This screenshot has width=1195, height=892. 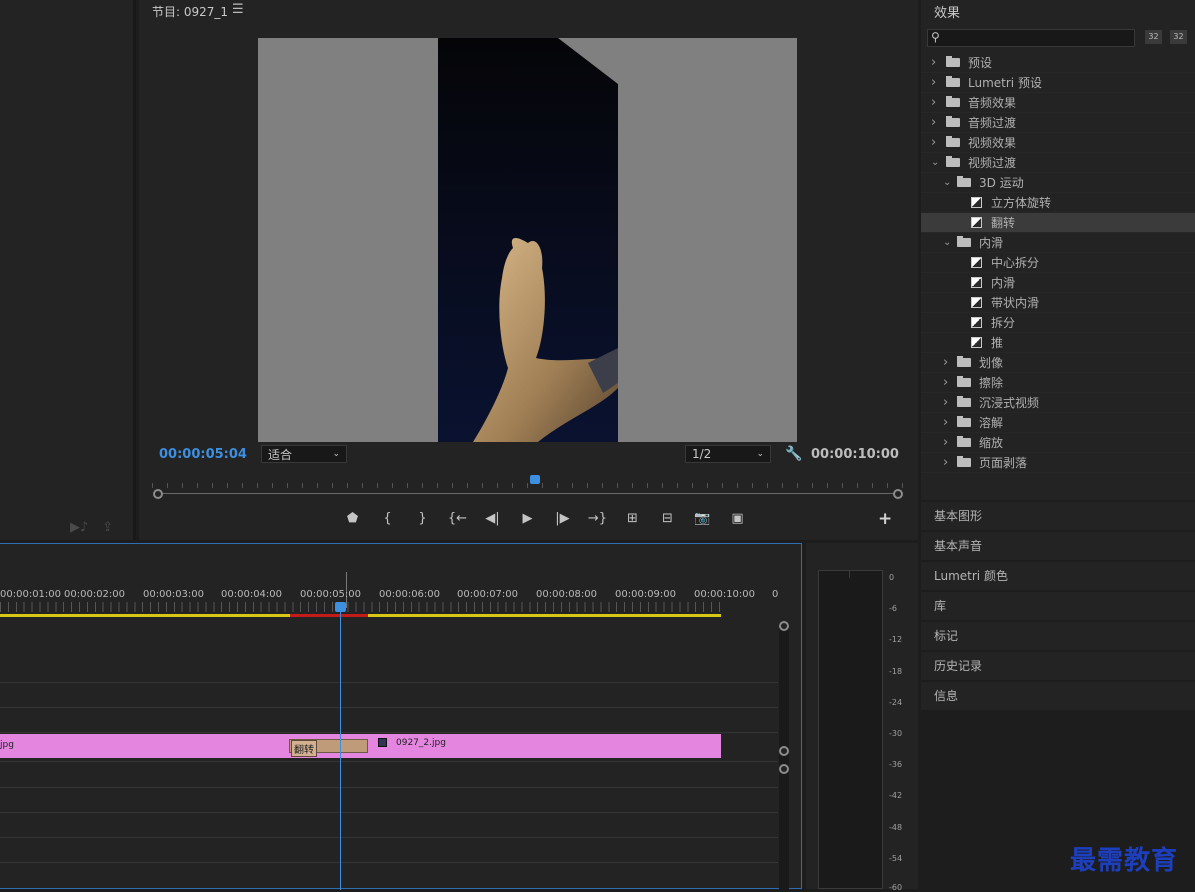 What do you see at coordinates (1058, 403) in the screenshot?
I see `effect-folder: › 沉浸式视频` at bounding box center [1058, 403].